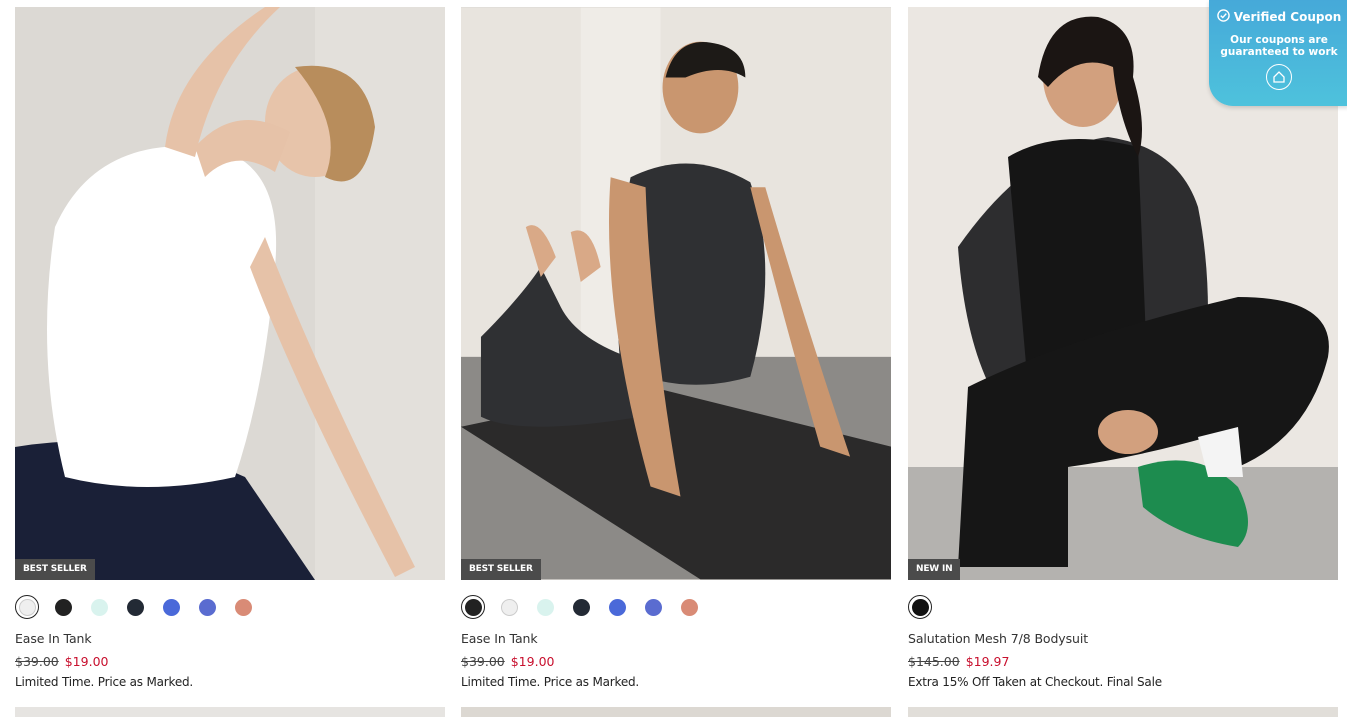  What do you see at coordinates (934, 569) in the screenshot?
I see `badge-new-in: NEW IN` at bounding box center [934, 569].